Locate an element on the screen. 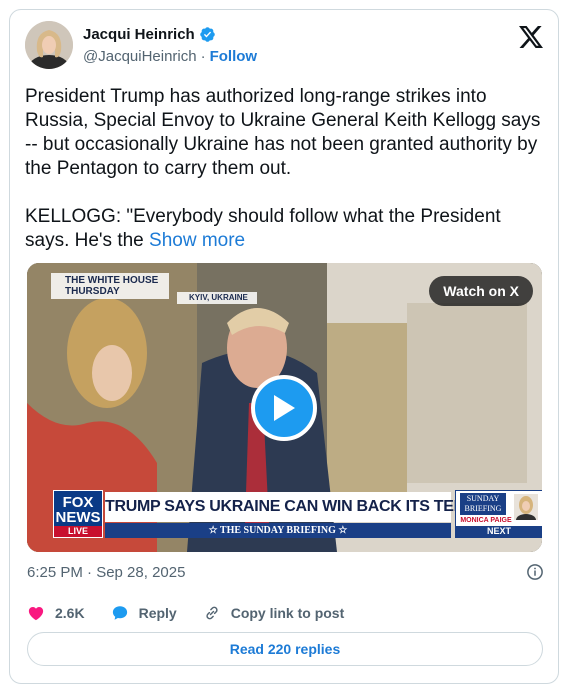 The width and height of the screenshot is (569, 696). reply-label: Reply is located at coordinates (157, 613).